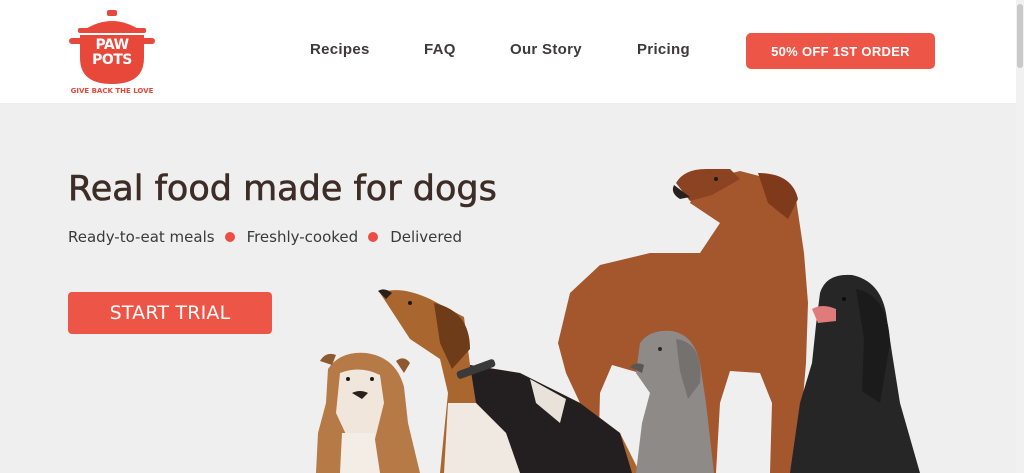 The height and width of the screenshot is (473, 1024). Describe the element at coordinates (368, 412) in the screenshot. I see `bulldog-dog` at that location.